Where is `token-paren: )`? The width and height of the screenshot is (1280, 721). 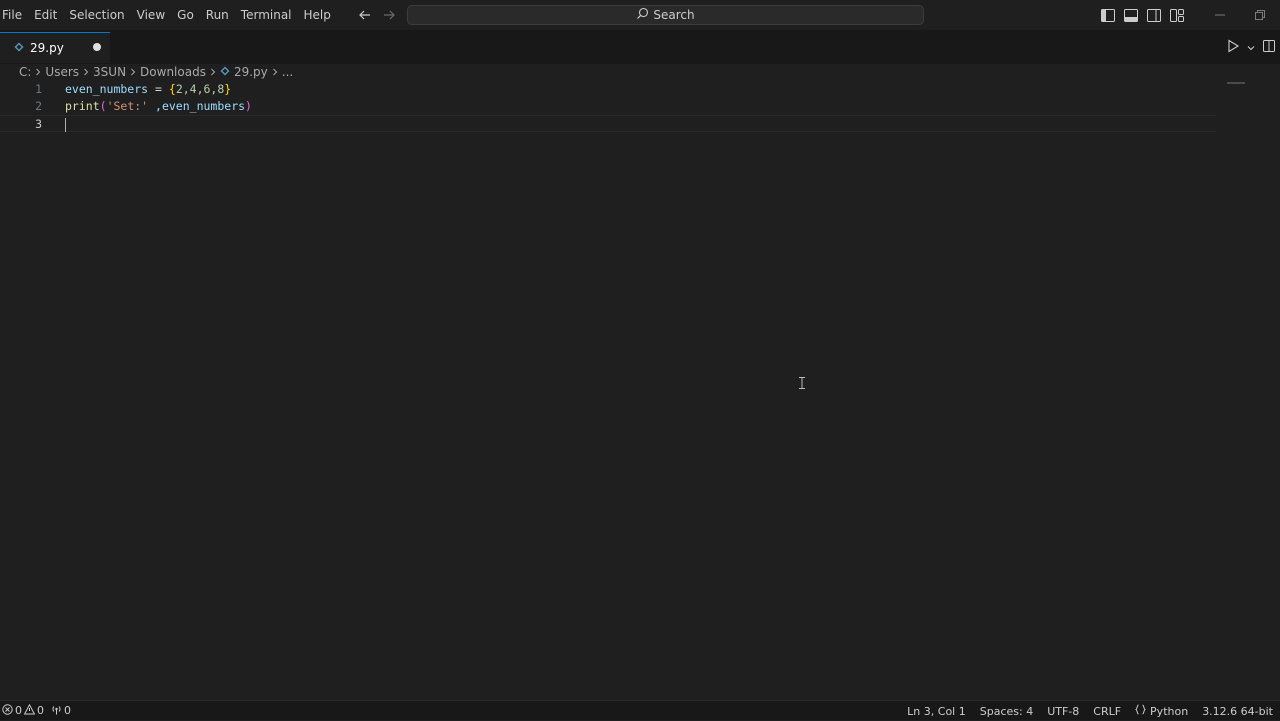
token-paren: ) is located at coordinates (248, 106).